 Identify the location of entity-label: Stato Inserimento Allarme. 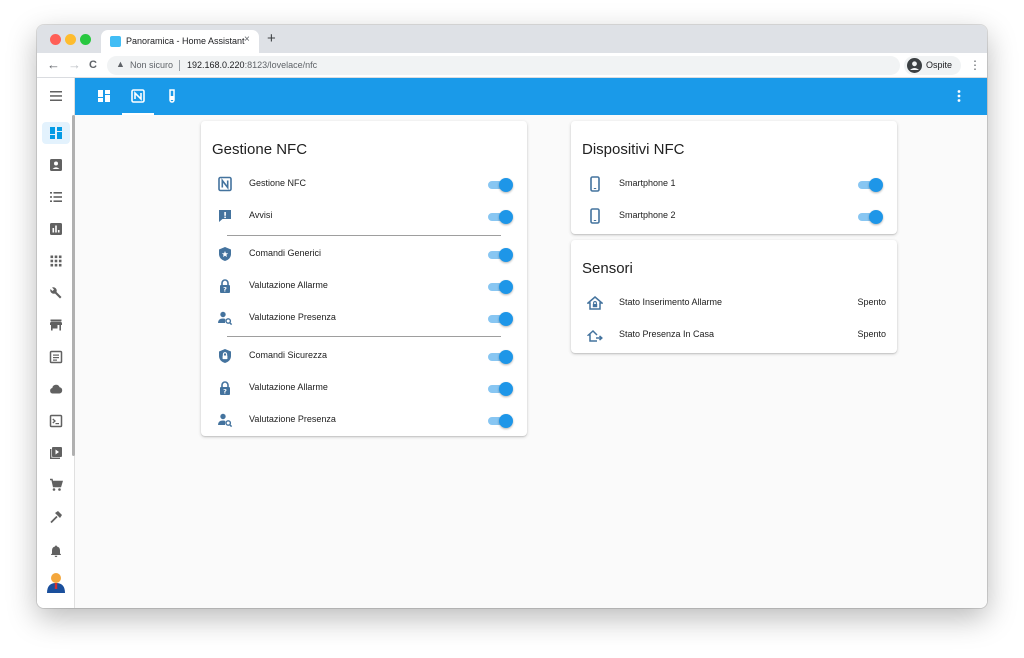
(671, 302).